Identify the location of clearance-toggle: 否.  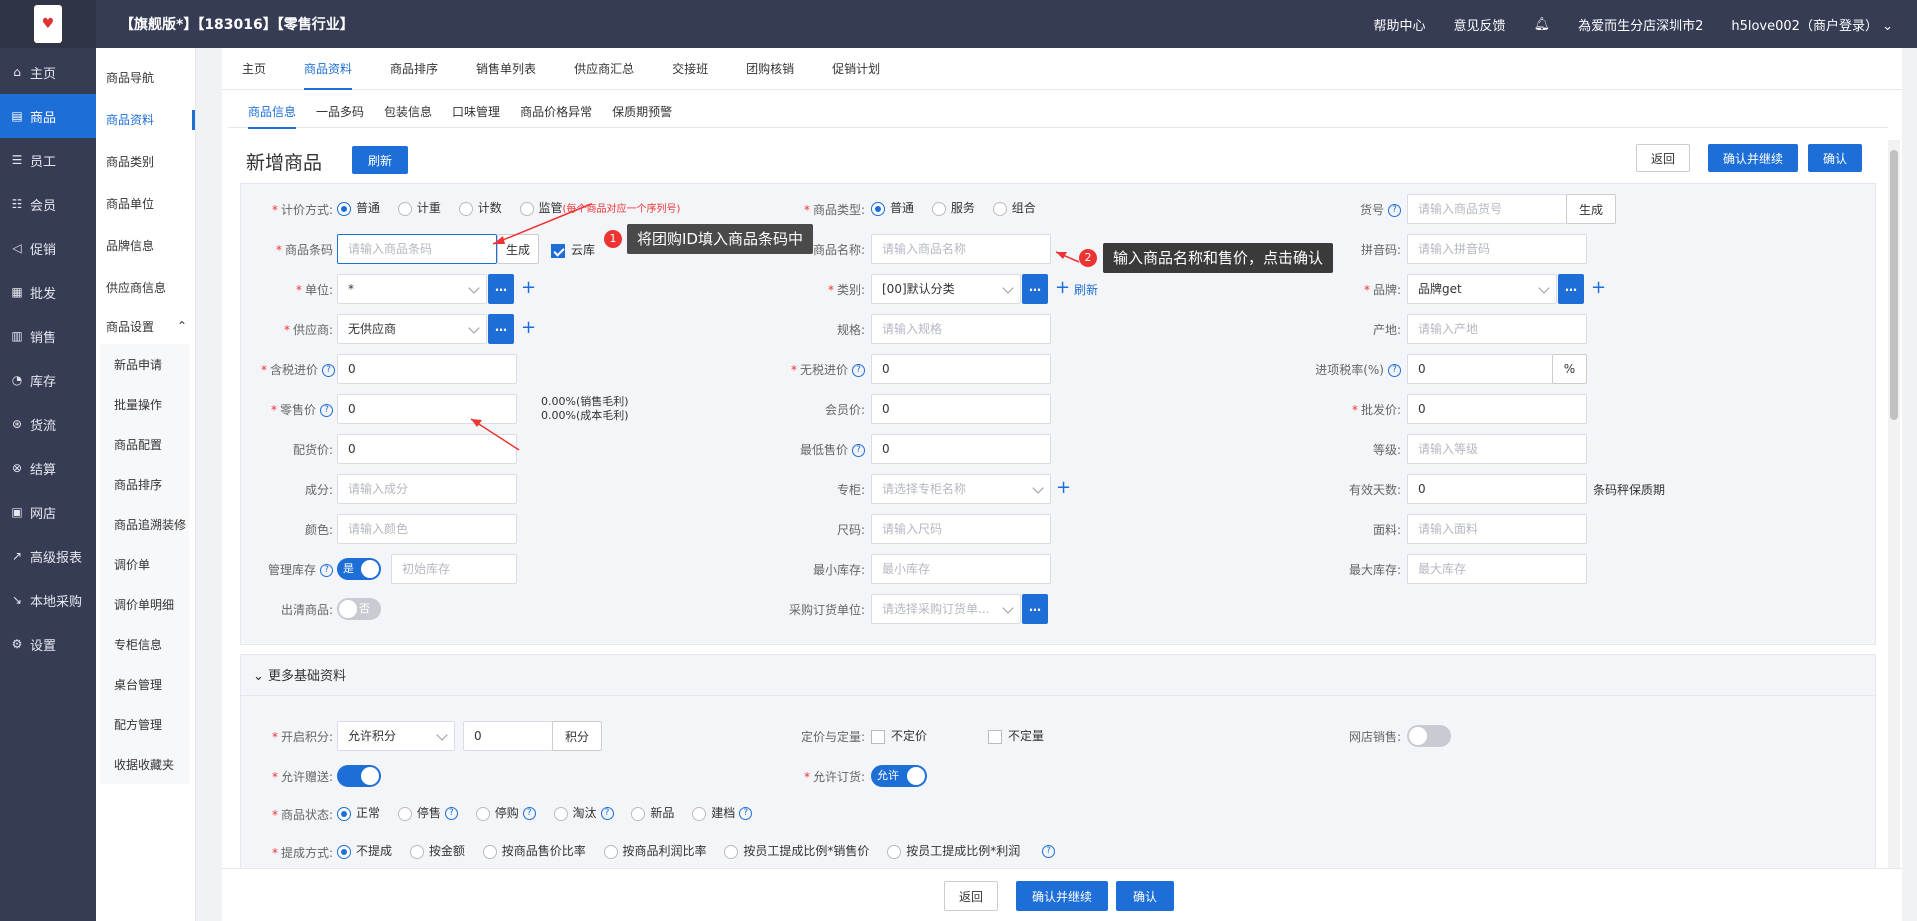
(359, 609).